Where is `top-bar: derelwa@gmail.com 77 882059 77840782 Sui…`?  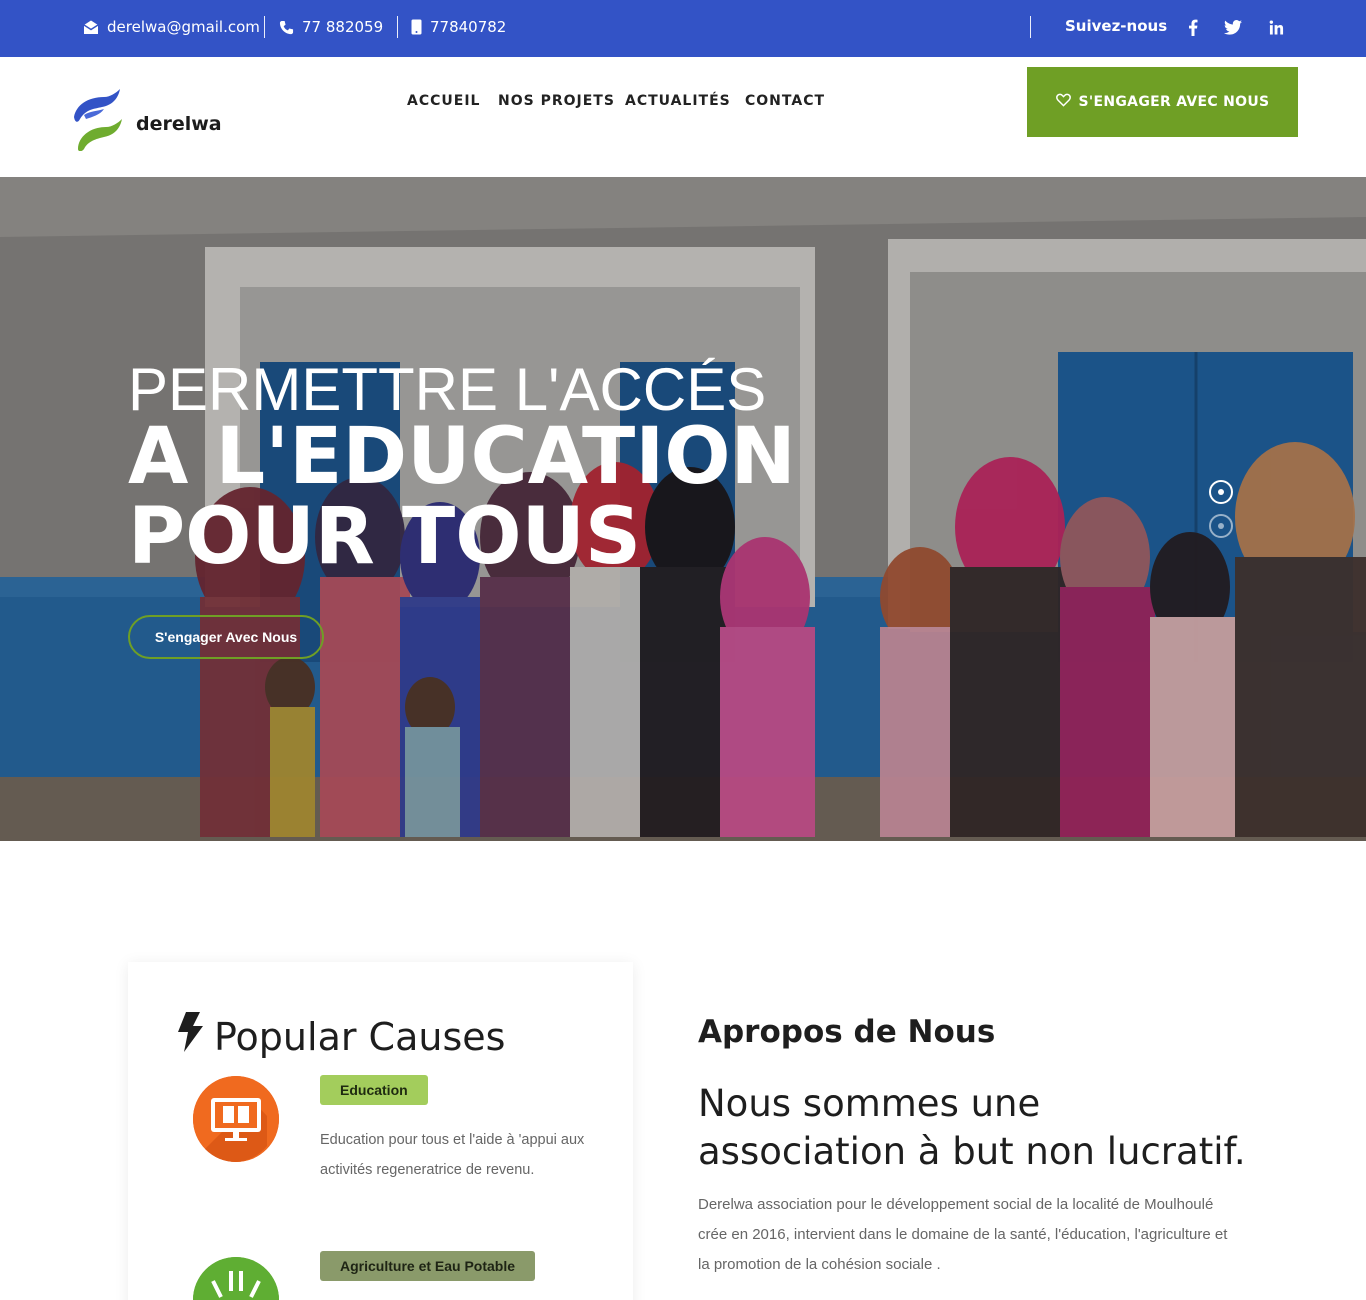
top-bar: derelwa@gmail.com 77 882059 77840782 Sui… is located at coordinates (683, 28).